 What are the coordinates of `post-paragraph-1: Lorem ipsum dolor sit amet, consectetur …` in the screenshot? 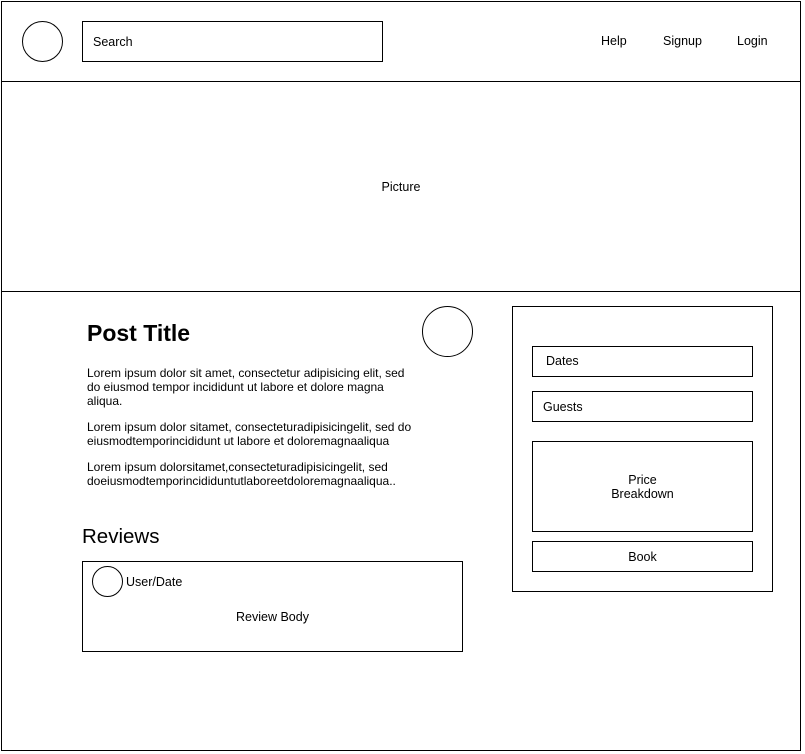 It's located at (246, 387).